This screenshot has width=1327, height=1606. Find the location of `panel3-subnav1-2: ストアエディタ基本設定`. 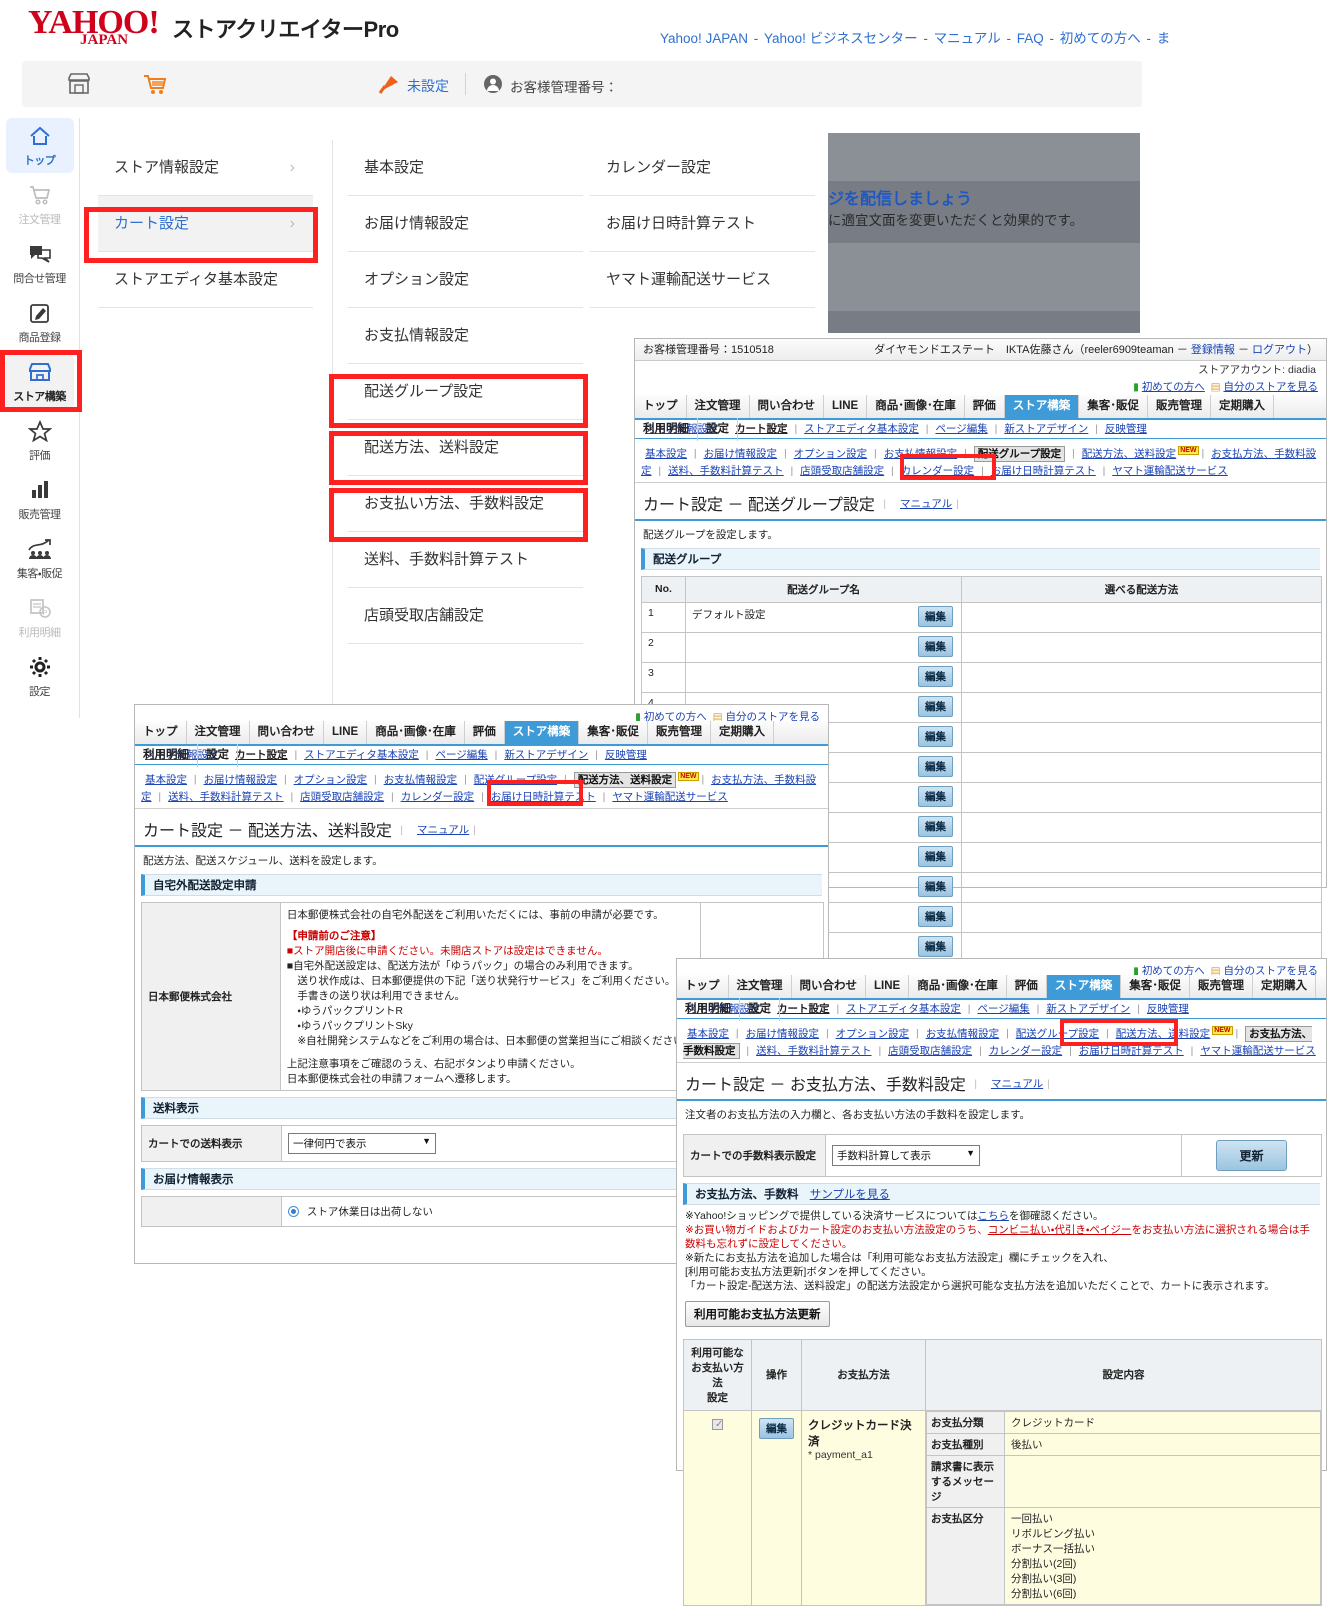

panel3-subnav1-2: ストアエディタ基本設定 is located at coordinates (903, 1009).